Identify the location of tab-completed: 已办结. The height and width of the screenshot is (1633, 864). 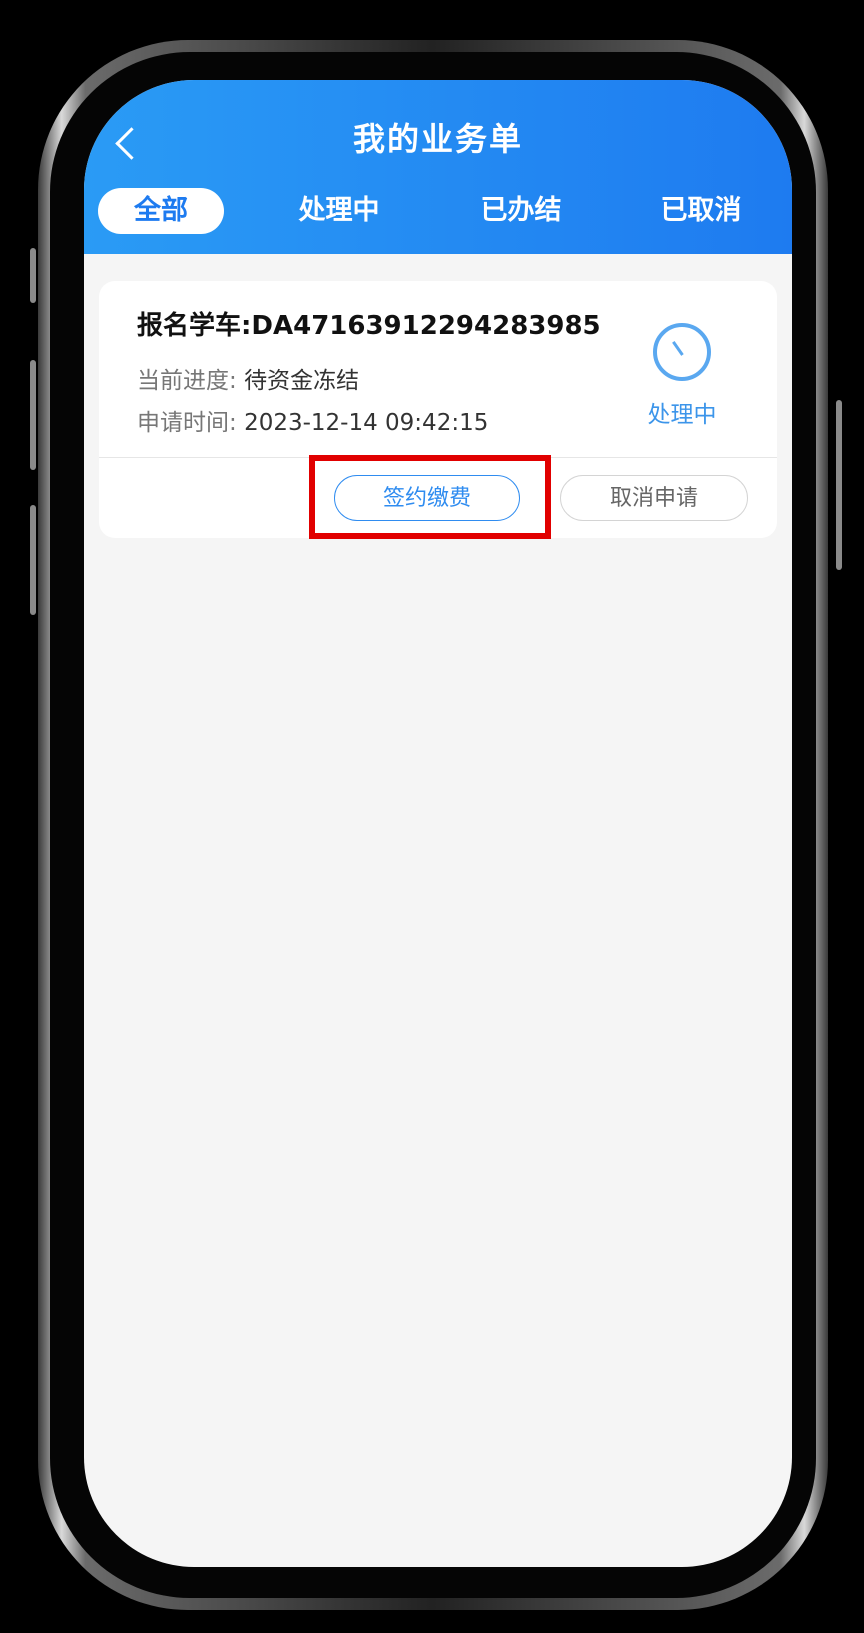
(521, 211).